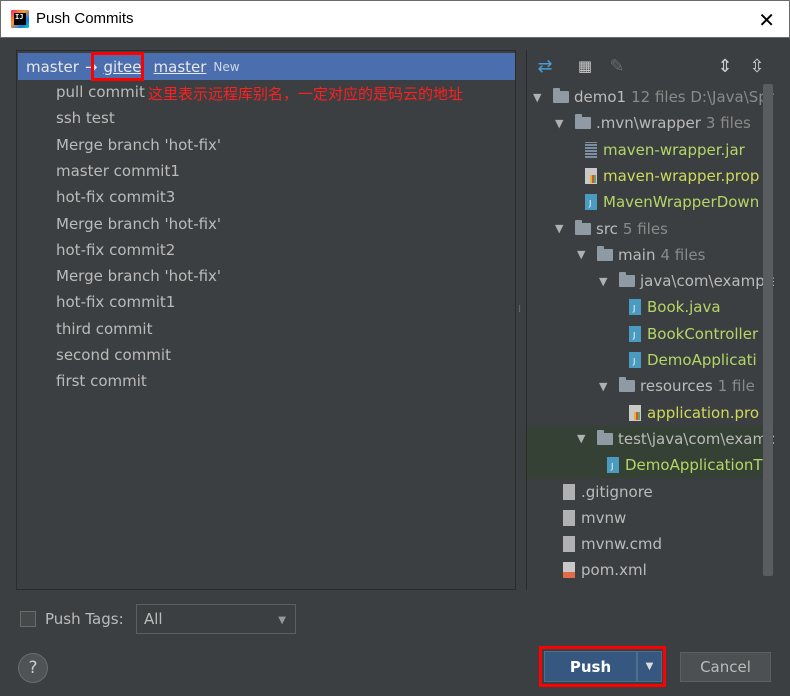 The image size is (790, 696). I want to click on local-branch: master, so click(52, 66).